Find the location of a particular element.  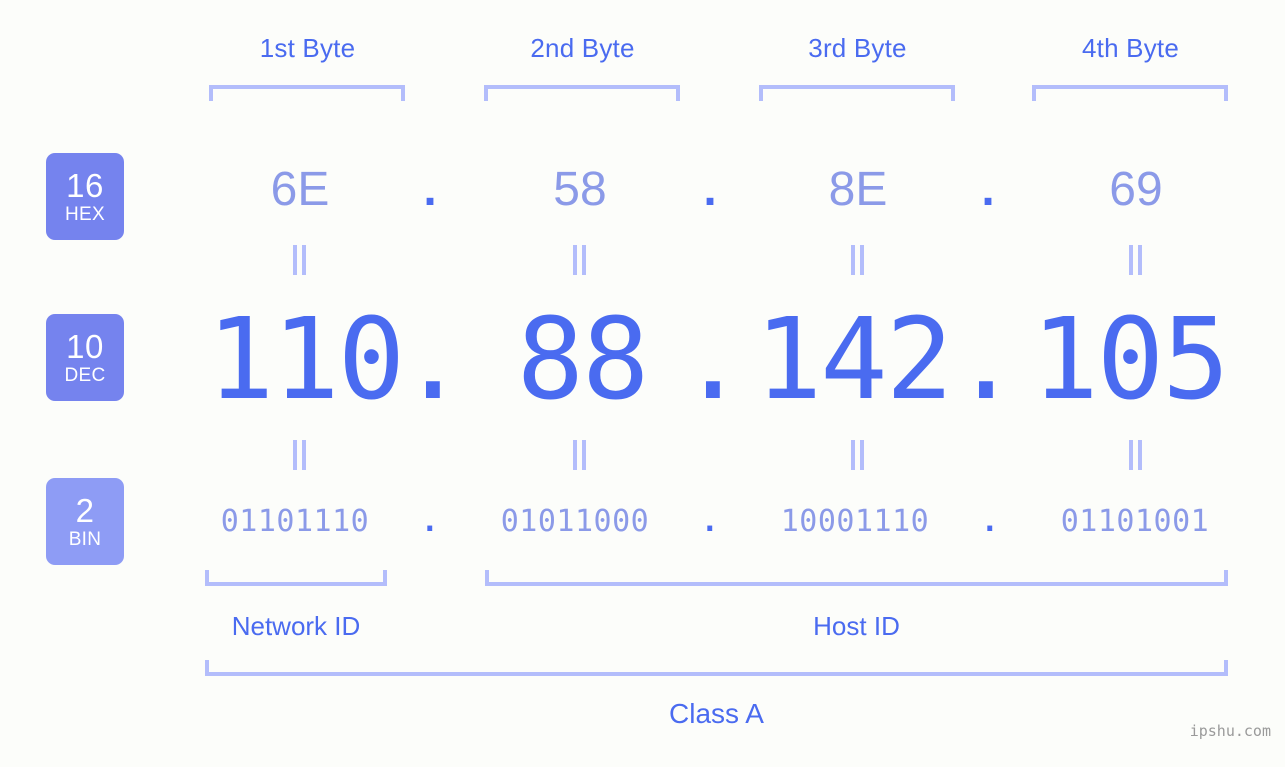

bin-octet-2: 01011000 is located at coordinates (575, 521).